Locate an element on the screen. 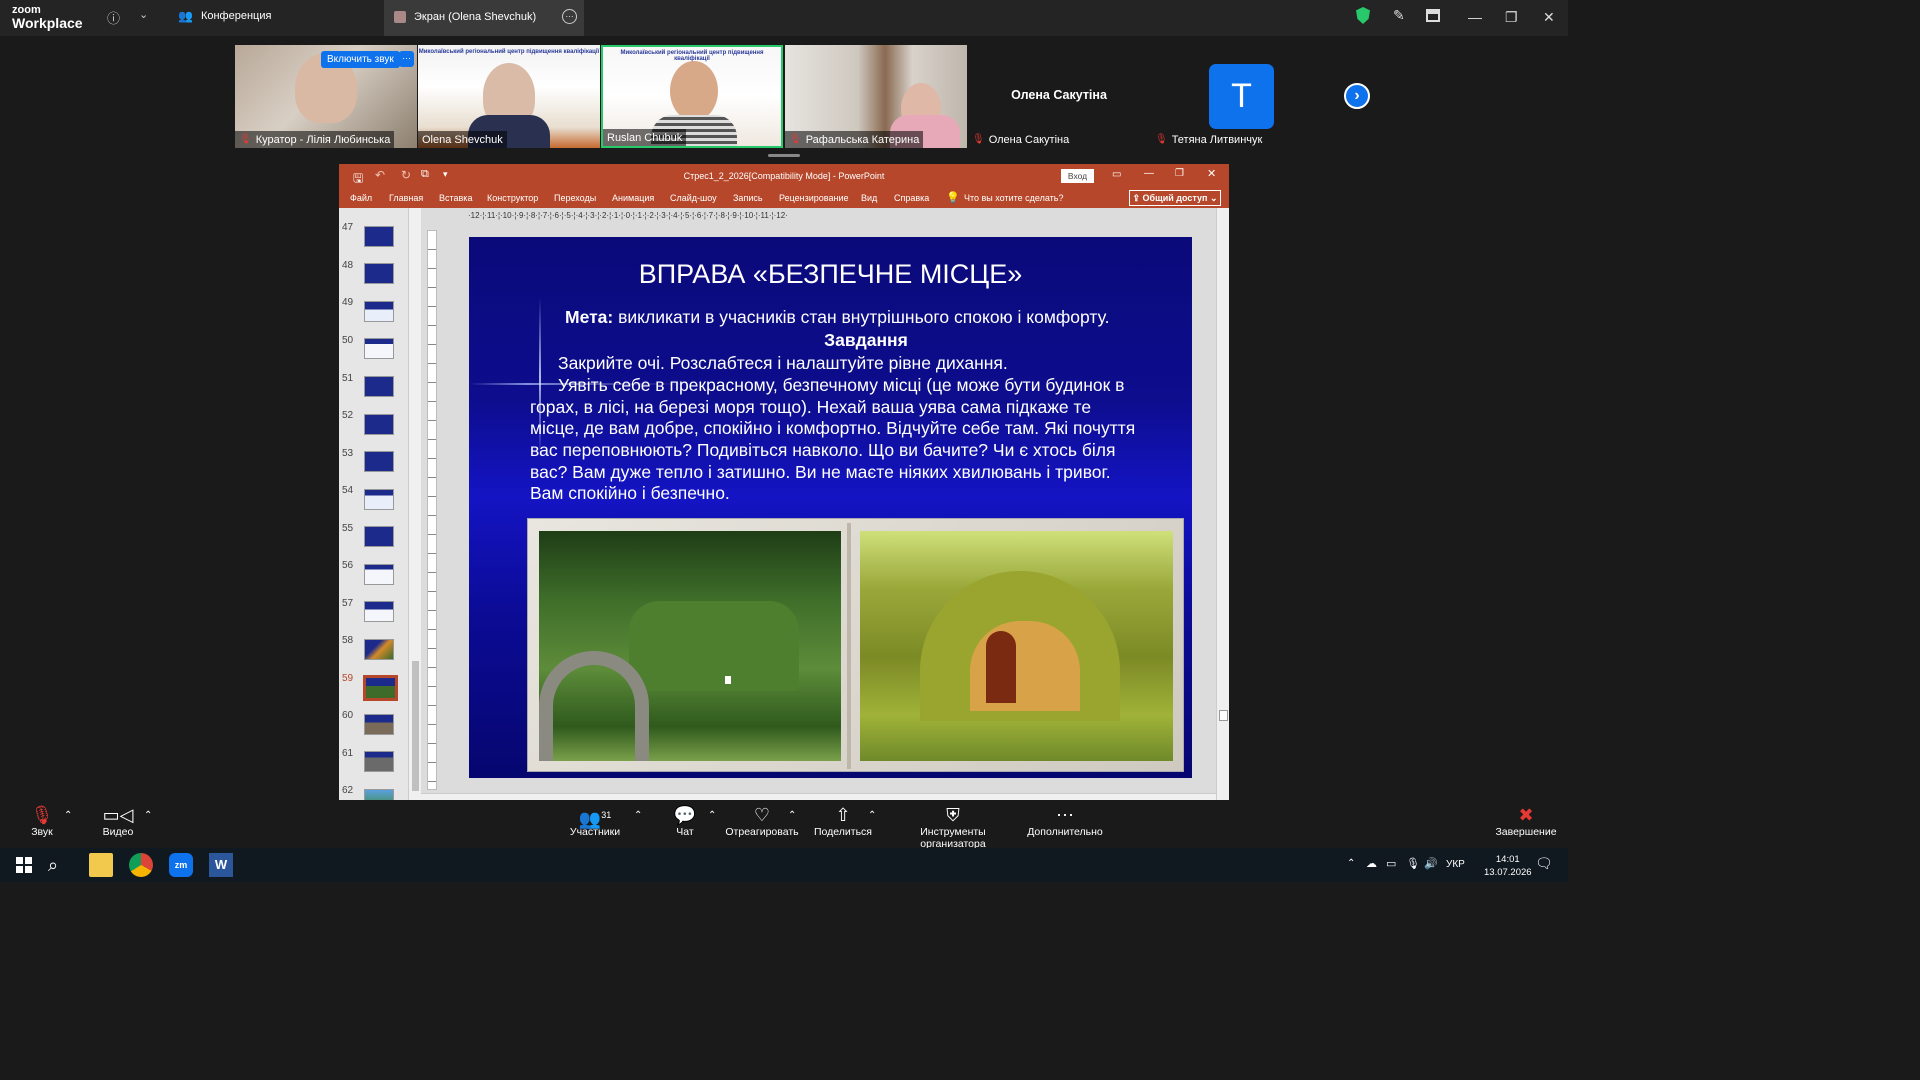 The width and height of the screenshot is (1920, 1080). start-windows-icon is located at coordinates (24, 865).